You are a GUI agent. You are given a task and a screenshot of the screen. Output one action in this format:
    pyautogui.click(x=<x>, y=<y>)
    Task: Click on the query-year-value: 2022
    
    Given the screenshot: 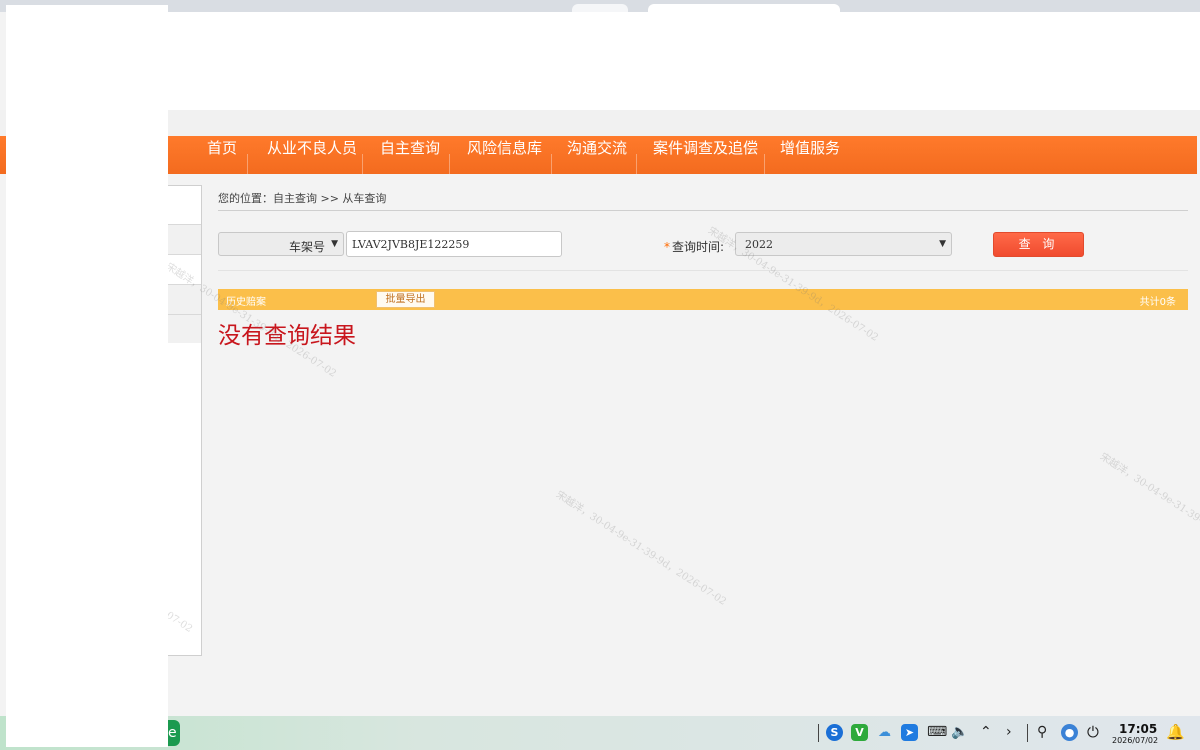 What is the action you would take?
    pyautogui.click(x=759, y=244)
    